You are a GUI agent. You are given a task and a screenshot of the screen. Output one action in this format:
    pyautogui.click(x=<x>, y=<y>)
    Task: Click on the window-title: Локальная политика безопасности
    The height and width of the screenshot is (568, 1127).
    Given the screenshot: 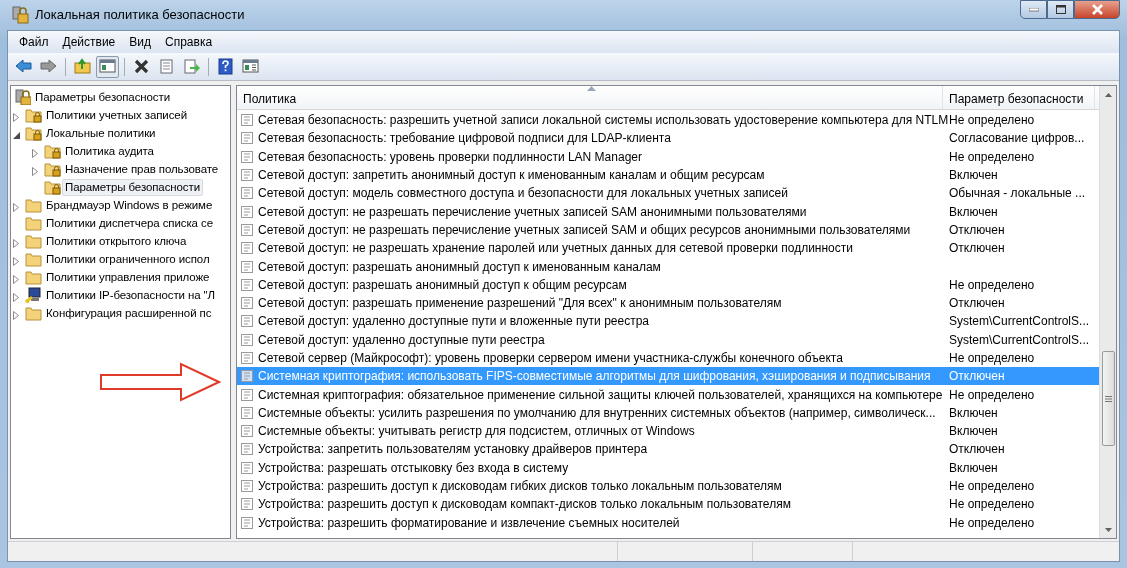 What is the action you would take?
    pyautogui.click(x=140, y=15)
    